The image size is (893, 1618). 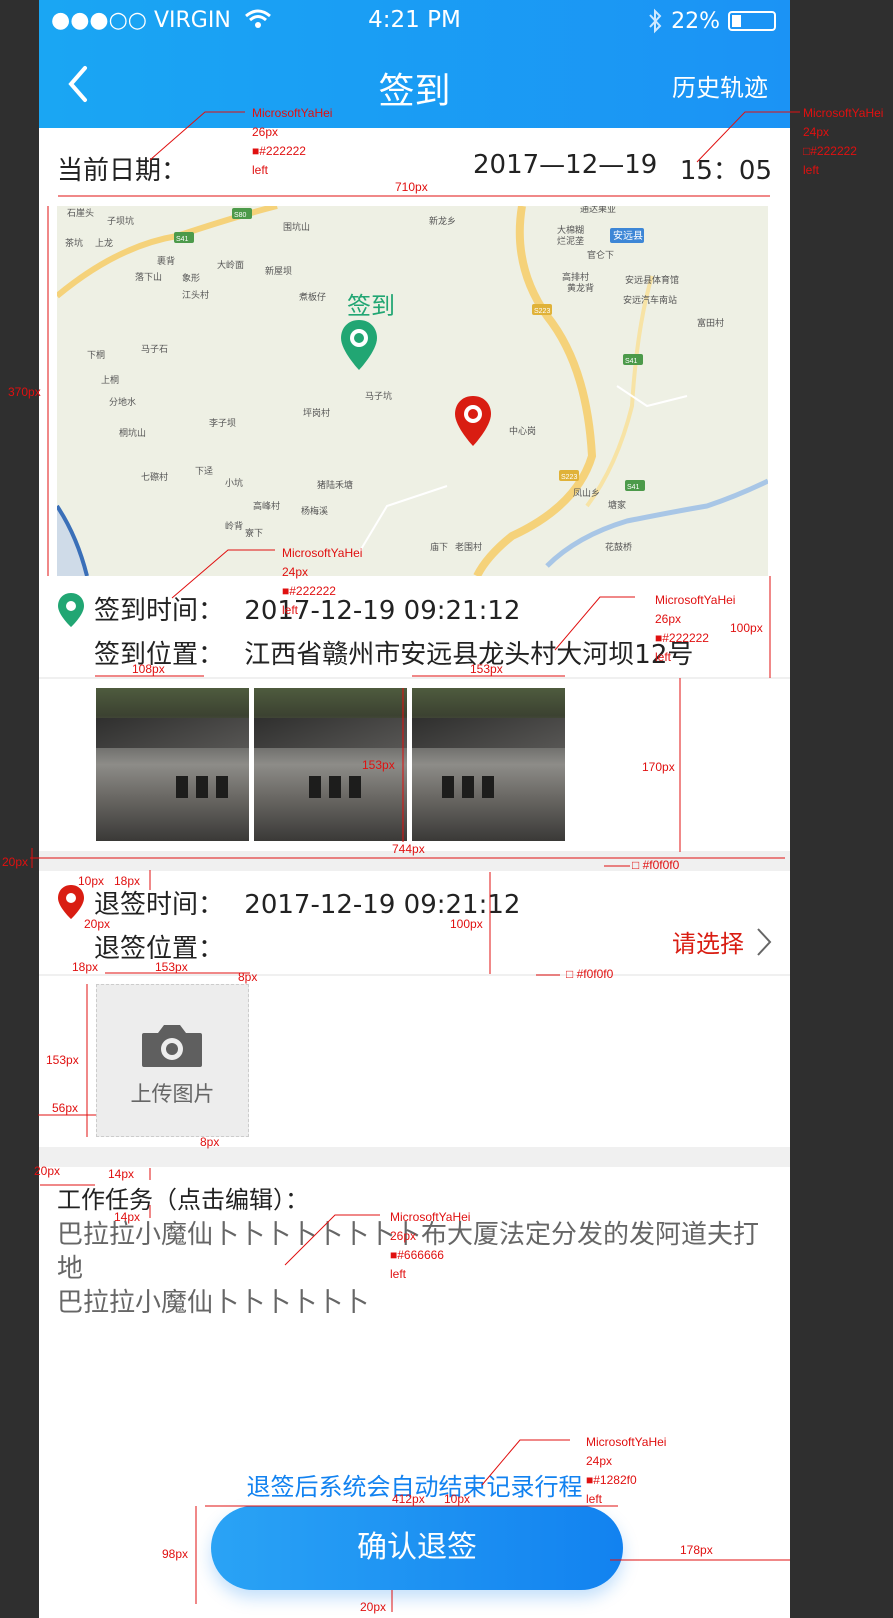 I want to click on nav-bar: 签到 历史轨迹, so click(x=414, y=84).